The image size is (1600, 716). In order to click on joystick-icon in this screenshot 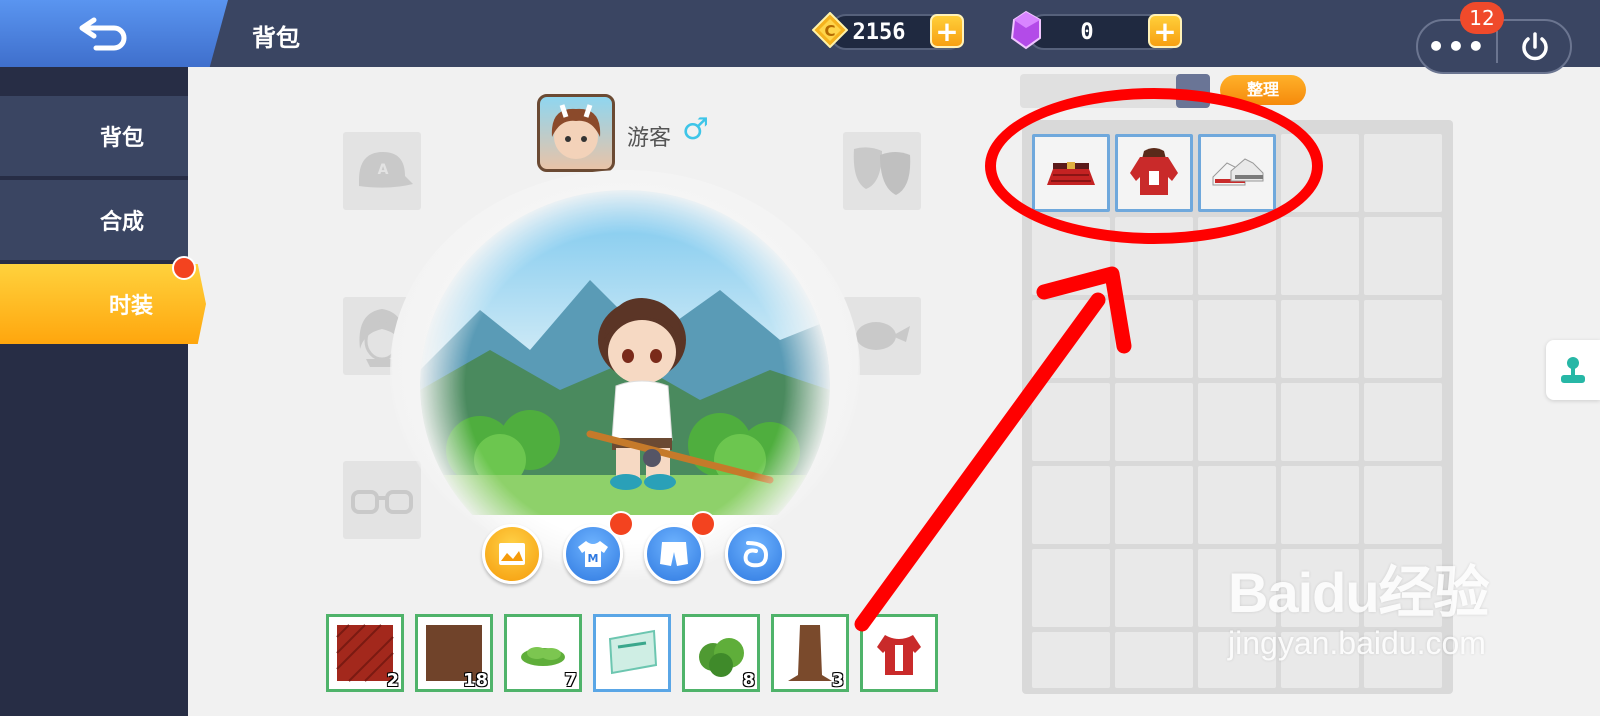, I will do `click(1573, 370)`.